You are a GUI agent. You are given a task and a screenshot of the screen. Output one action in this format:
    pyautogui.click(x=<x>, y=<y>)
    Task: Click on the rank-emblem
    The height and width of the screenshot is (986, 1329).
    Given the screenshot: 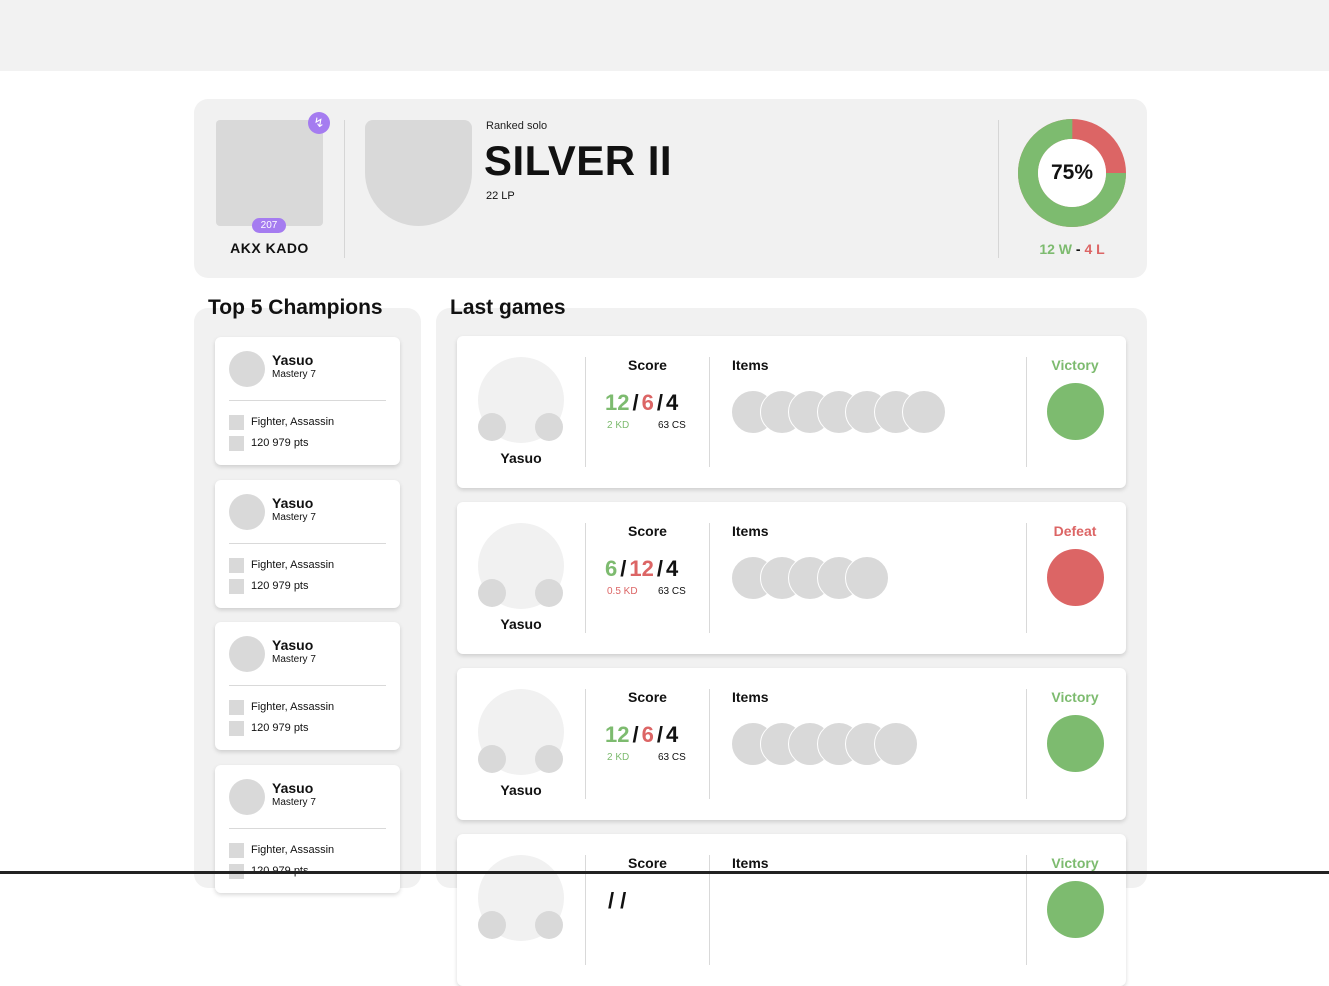 What is the action you would take?
    pyautogui.click(x=418, y=173)
    